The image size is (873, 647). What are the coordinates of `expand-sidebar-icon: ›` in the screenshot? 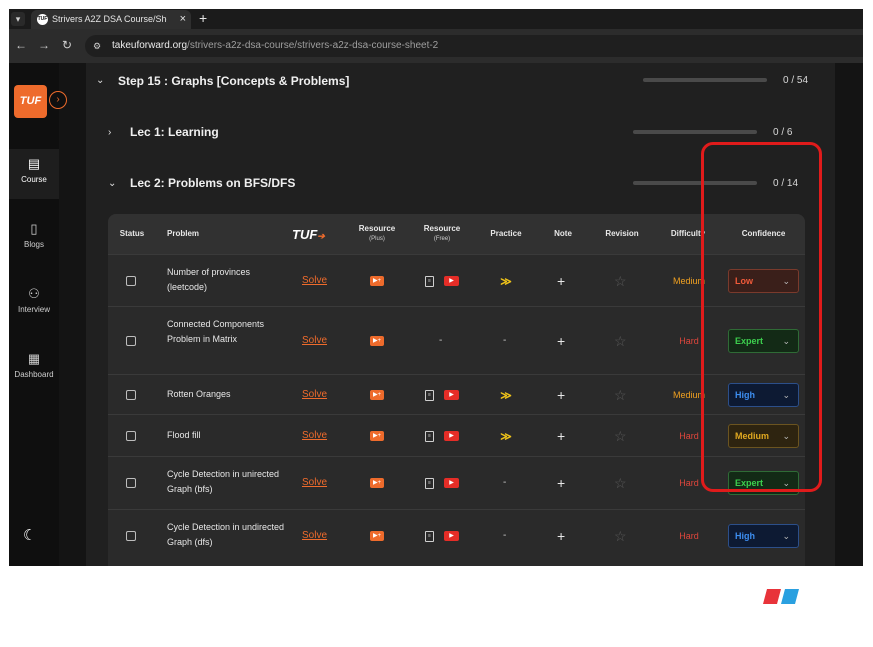 It's located at (58, 100).